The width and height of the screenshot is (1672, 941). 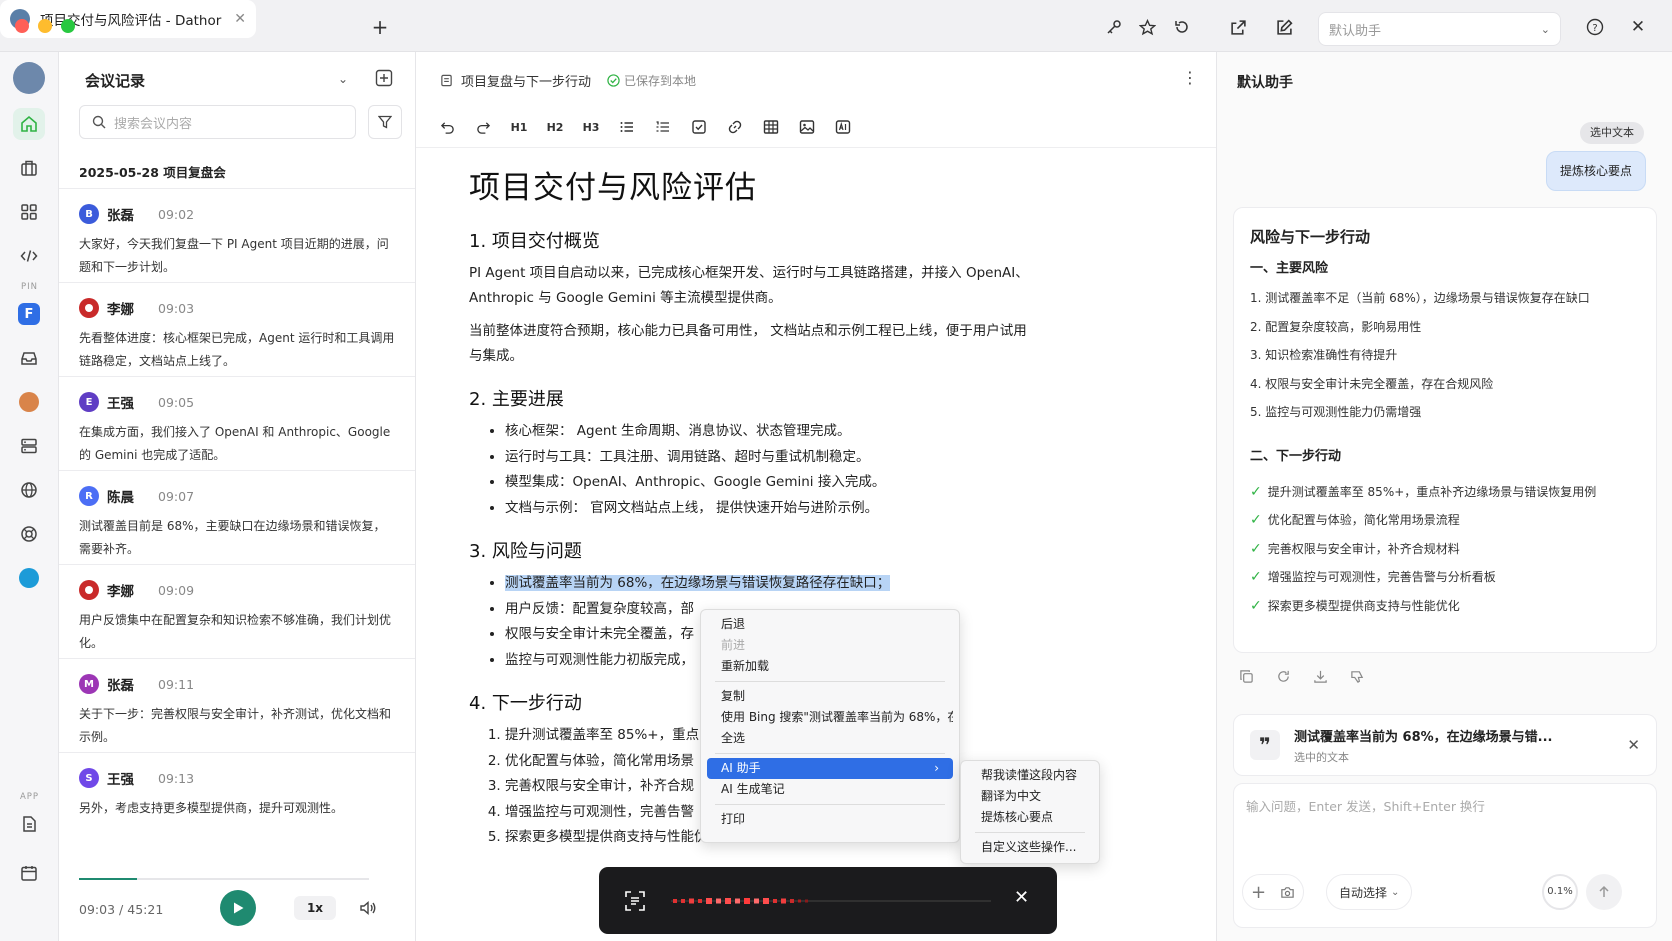 I want to click on close-recording-icon: ✕, so click(x=1021, y=897).